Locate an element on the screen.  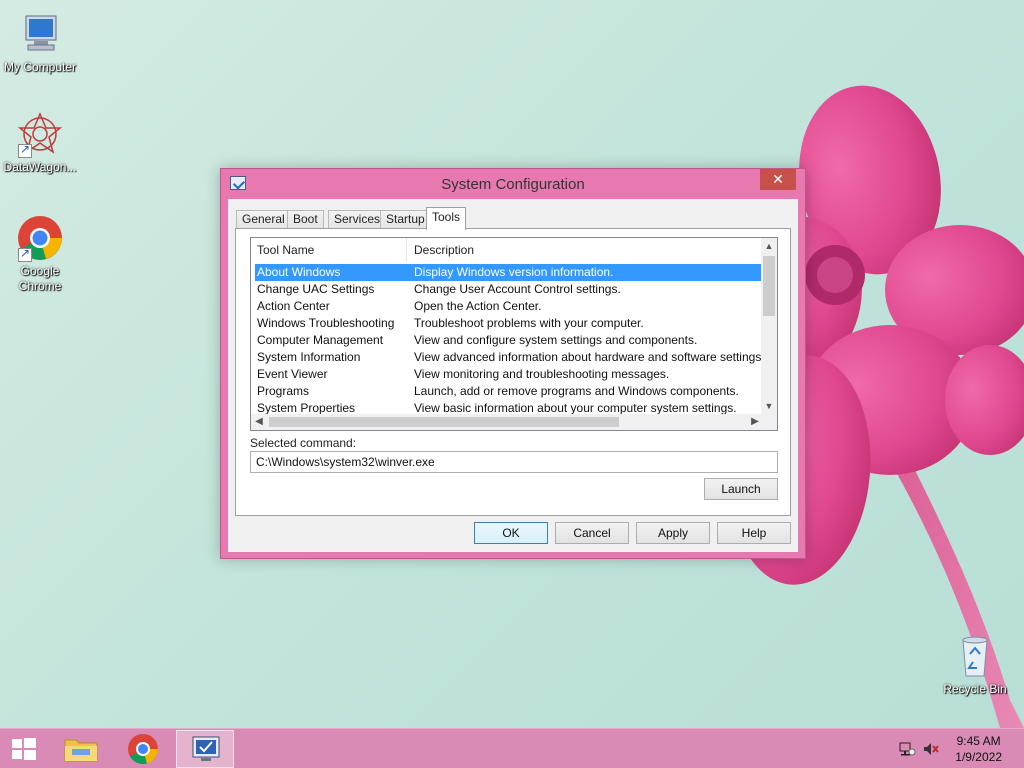
horizontal-scrollbar: ◀ ▶ is located at coordinates (507, 422).